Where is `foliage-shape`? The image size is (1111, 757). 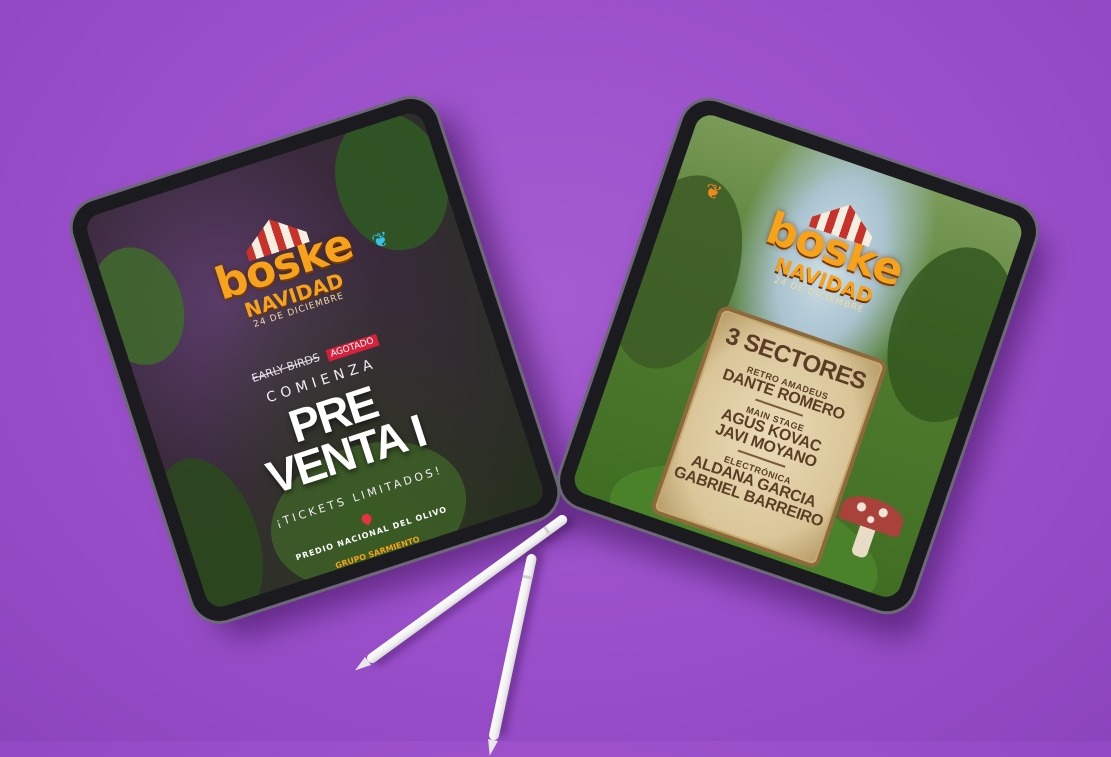
foliage-shape is located at coordinates (141, 306).